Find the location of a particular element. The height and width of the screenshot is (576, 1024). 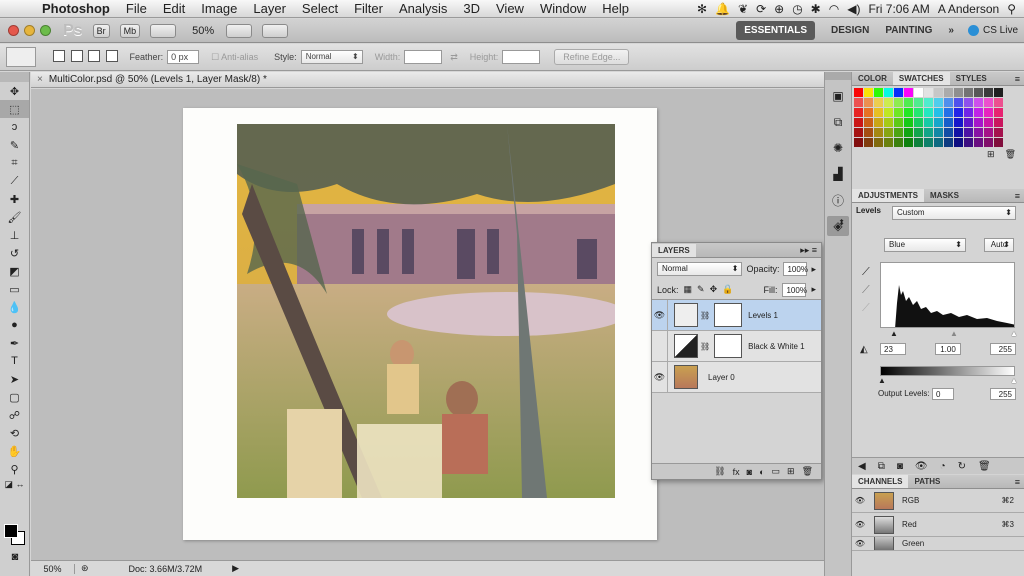

opacity-slider-icon: ▸ is located at coordinates (813, 269).